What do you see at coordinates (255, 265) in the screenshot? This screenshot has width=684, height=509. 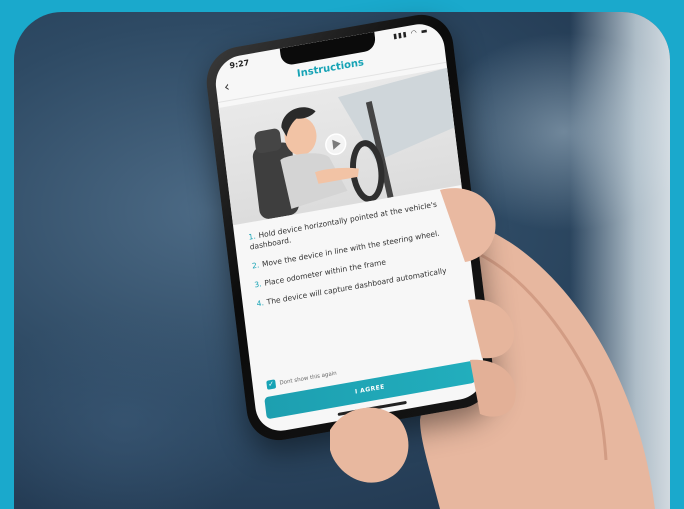 I see `step-number: 2.` at bounding box center [255, 265].